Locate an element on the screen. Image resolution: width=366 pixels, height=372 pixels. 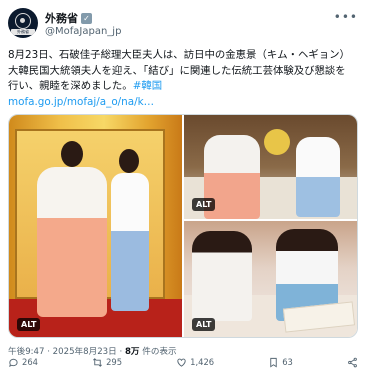
seal-icon is located at coordinates (23, 21).